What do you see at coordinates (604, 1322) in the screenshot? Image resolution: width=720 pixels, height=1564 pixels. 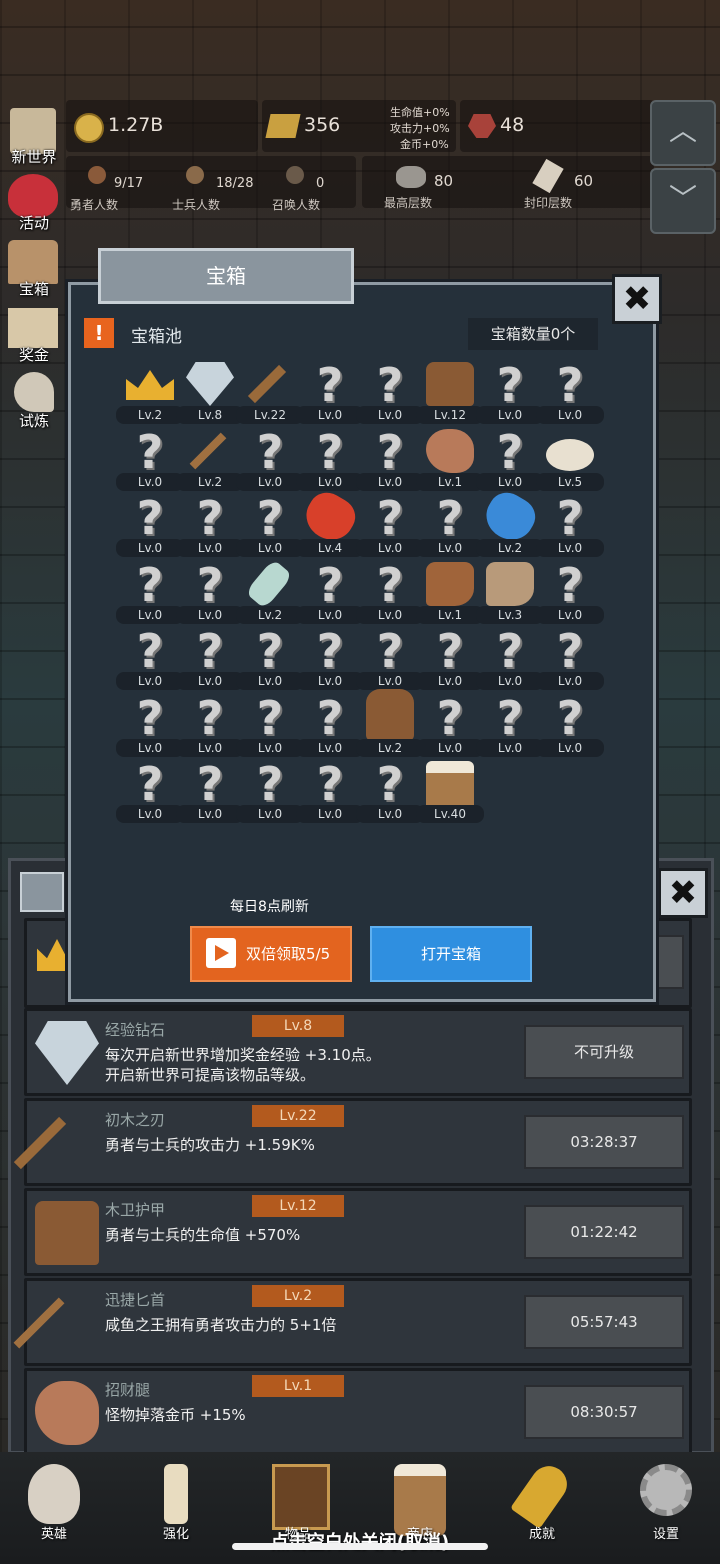 I see `upgrade-button: 05:57:43` at bounding box center [604, 1322].